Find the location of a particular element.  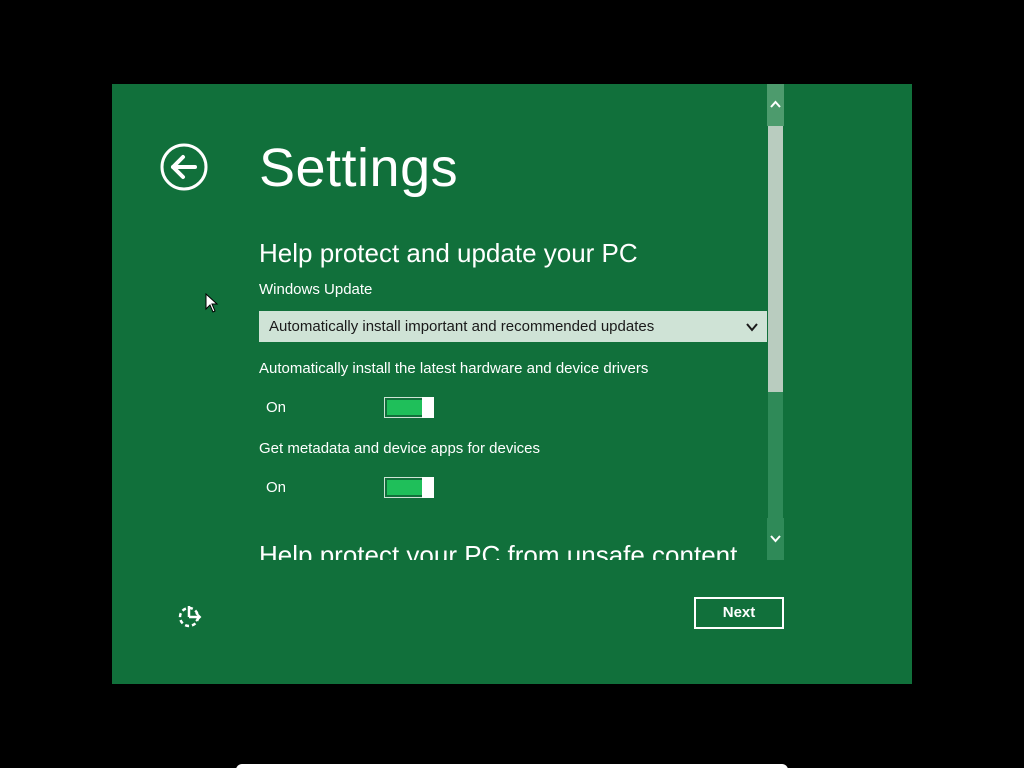

section-heading-unsafe-content: Help protect your PC from unsafe content is located at coordinates (498, 550).